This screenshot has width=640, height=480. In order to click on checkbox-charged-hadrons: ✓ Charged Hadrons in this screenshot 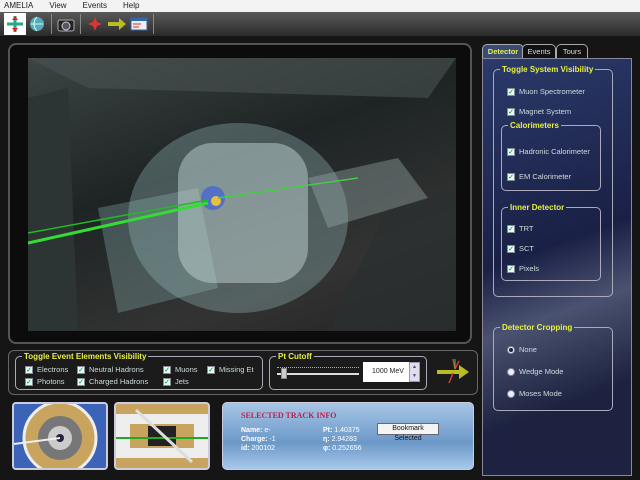, I will do `click(112, 381)`.